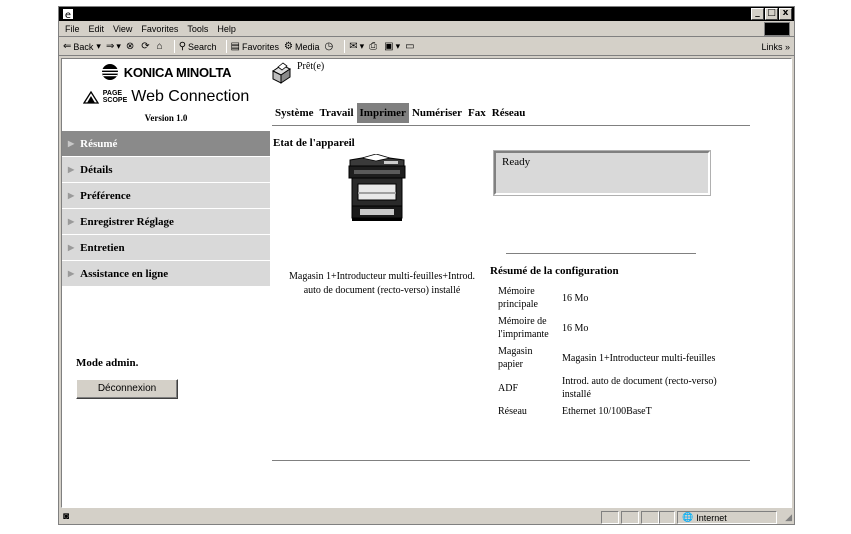 The height and width of the screenshot is (534, 851). Describe the element at coordinates (711, 517) in the screenshot. I see `zone-label: Internet` at that location.